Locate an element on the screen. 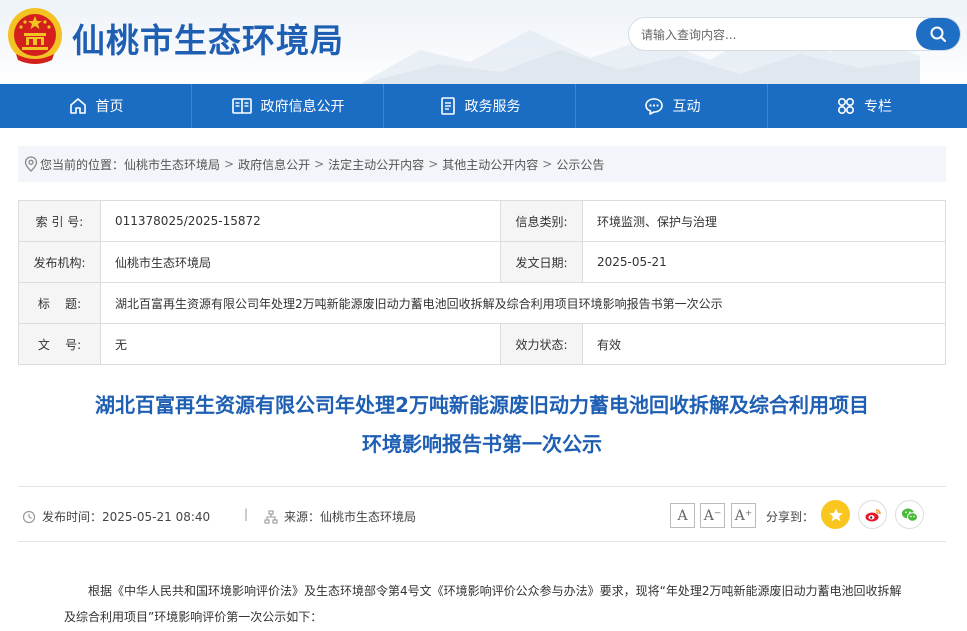 Image resolution: width=967 pixels, height=631 pixels. wechat-icon is located at coordinates (909, 515).